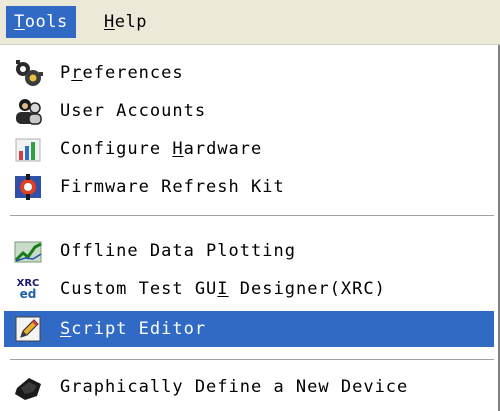 The height and width of the screenshot is (411, 500). I want to click on label-text: Custom Test GU, so click(139, 289).